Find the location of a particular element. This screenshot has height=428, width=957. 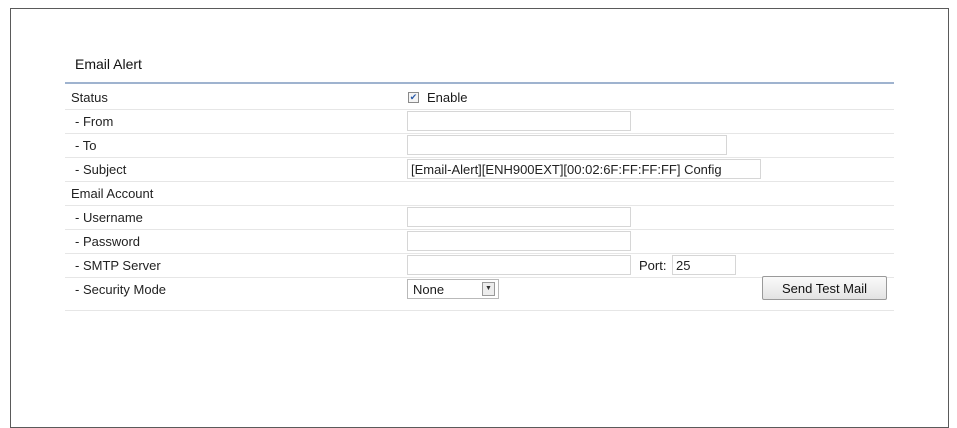

send-test-mail-button: Send Test Mail is located at coordinates (824, 288).